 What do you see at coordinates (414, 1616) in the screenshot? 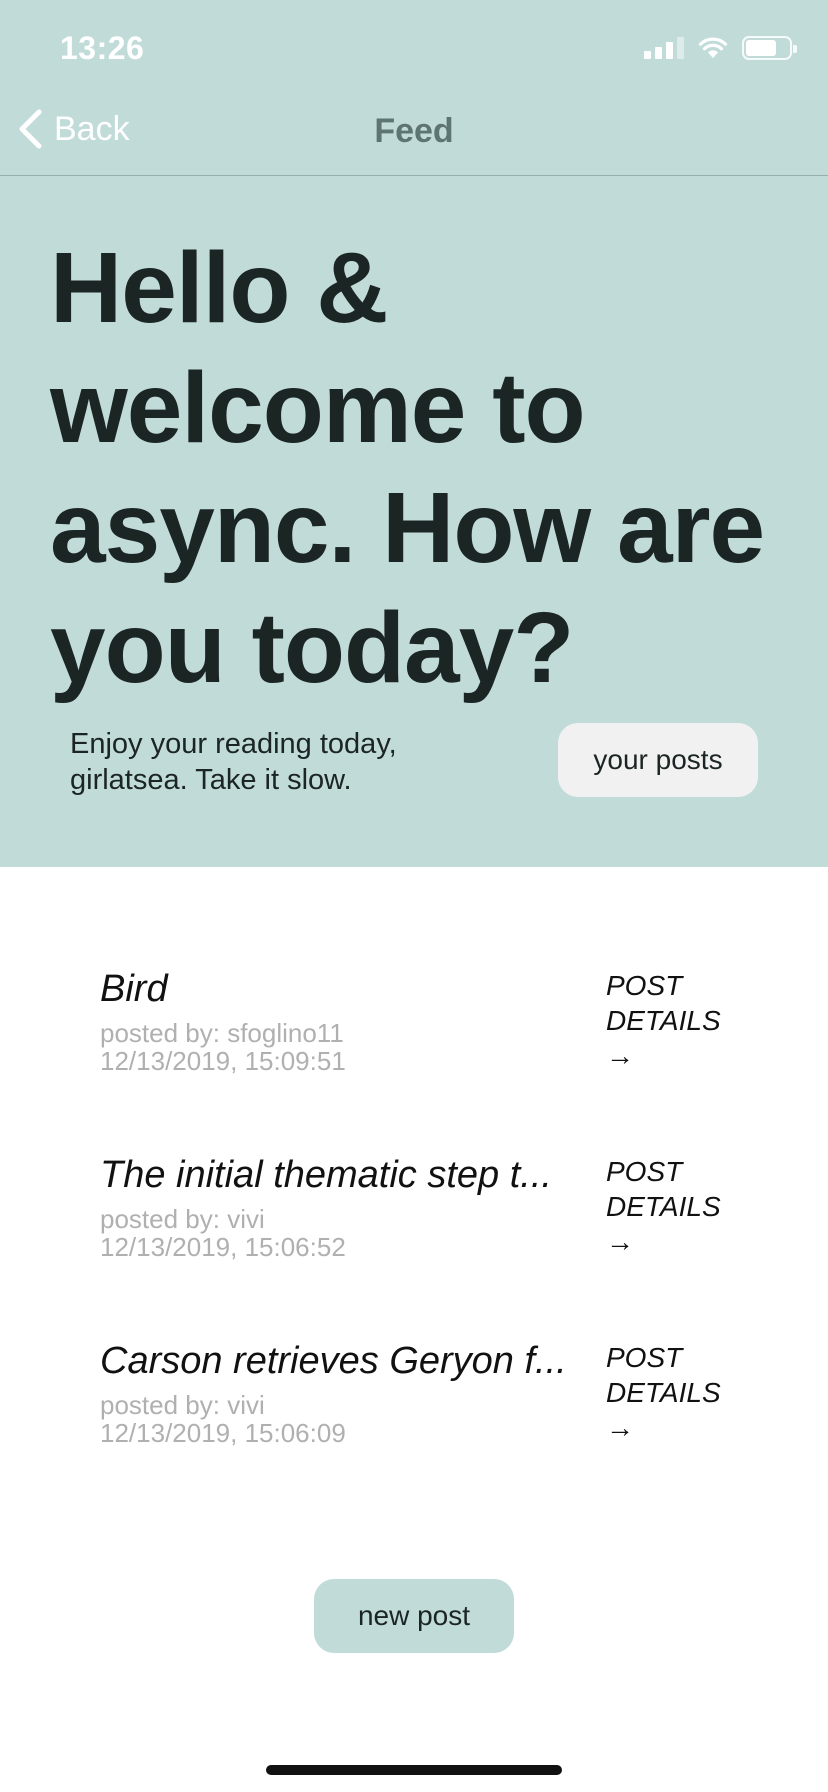
I see `new-post-button: new post` at bounding box center [414, 1616].